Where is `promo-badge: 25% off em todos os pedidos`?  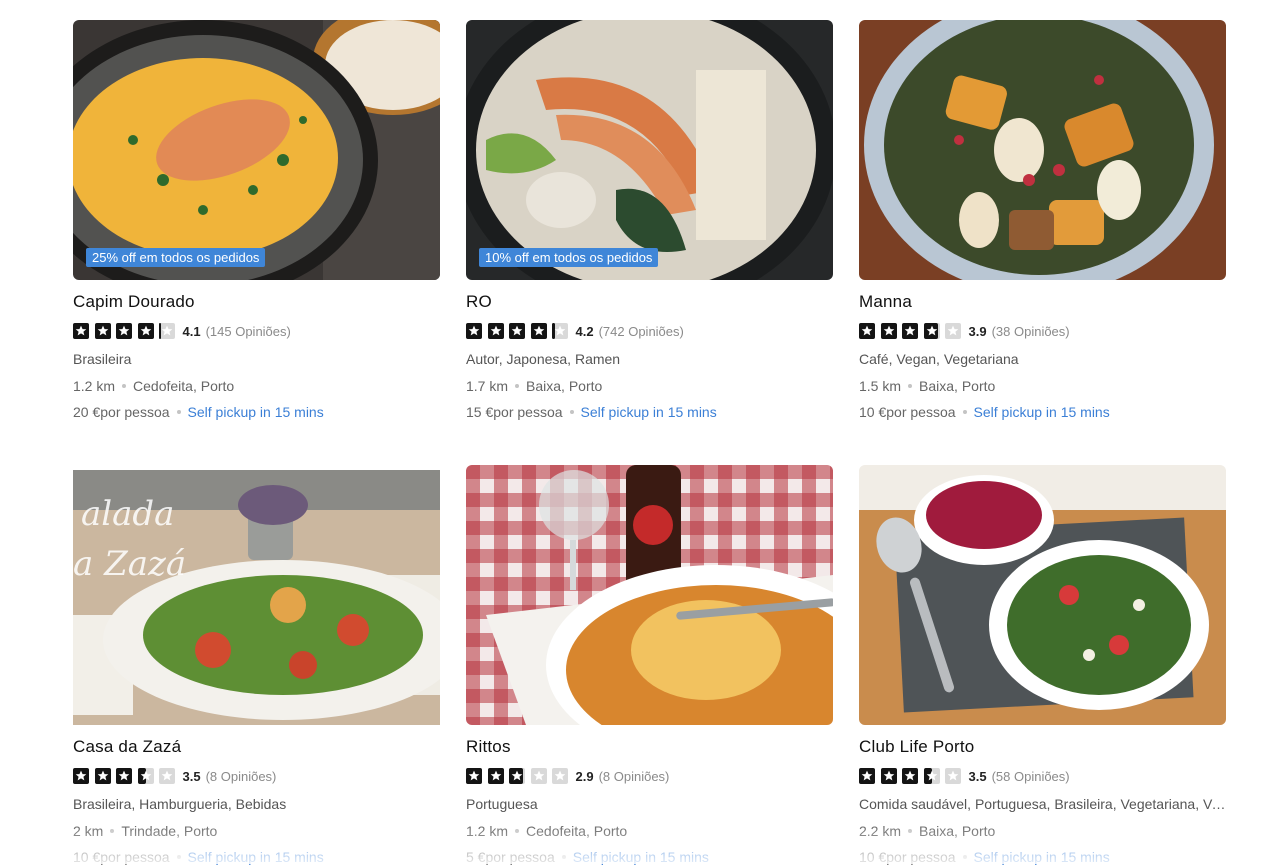 promo-badge: 25% off em todos os pedidos is located at coordinates (176, 257).